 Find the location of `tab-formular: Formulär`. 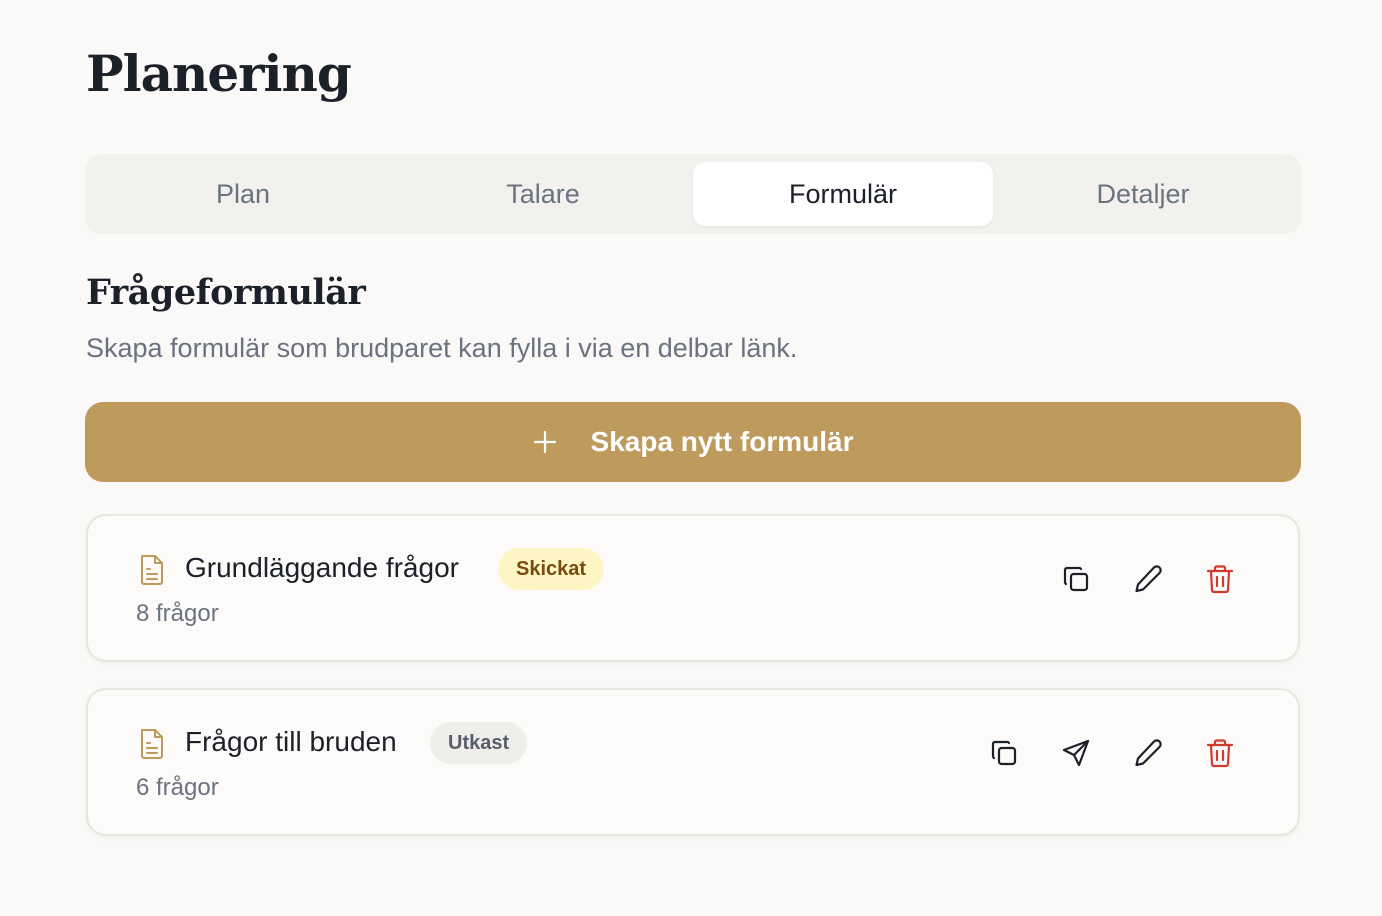

tab-formular: Formulär is located at coordinates (843, 194).